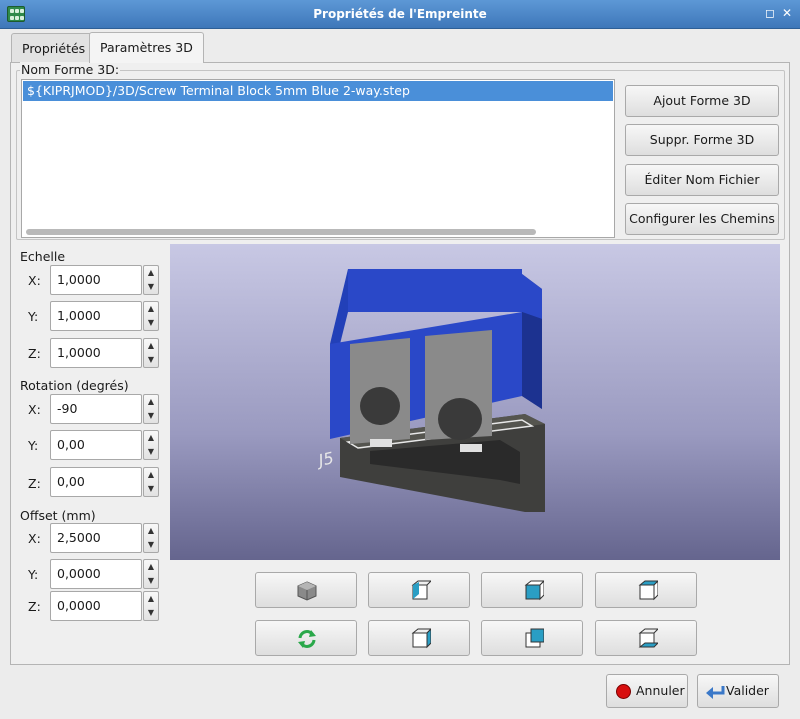 The image size is (800, 719). I want to click on pin-right, so click(471, 448).